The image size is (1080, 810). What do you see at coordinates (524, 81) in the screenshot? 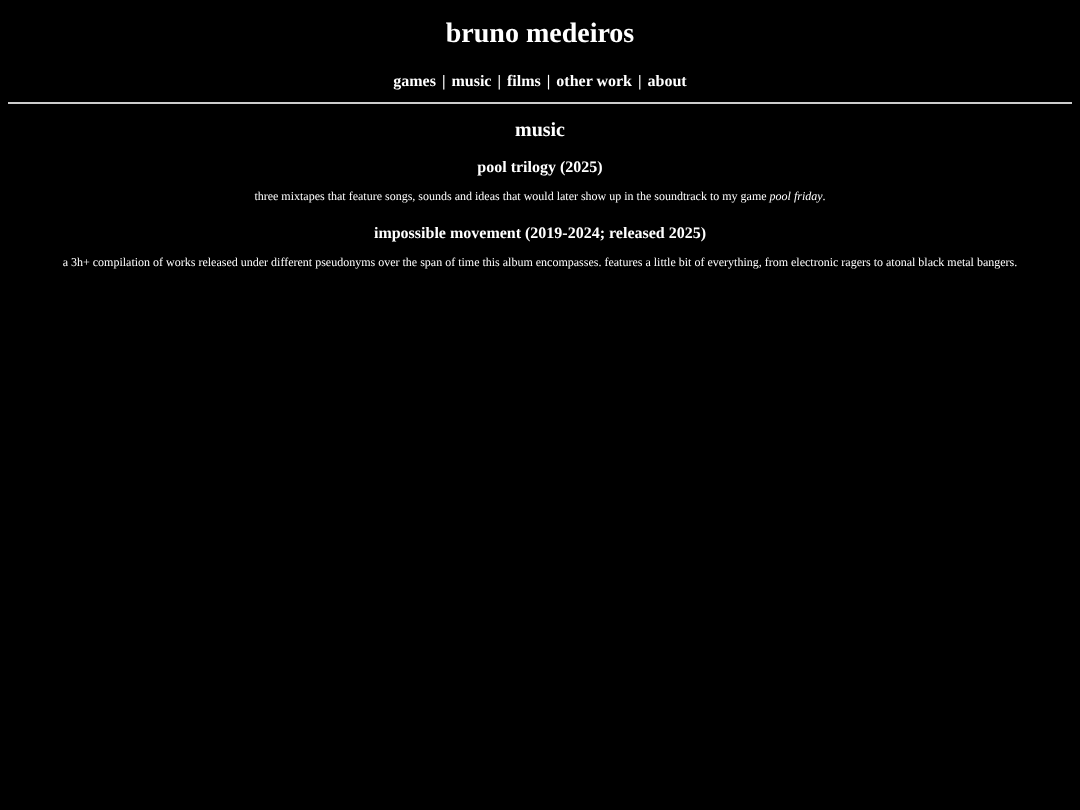
I see `nav-link: films` at bounding box center [524, 81].